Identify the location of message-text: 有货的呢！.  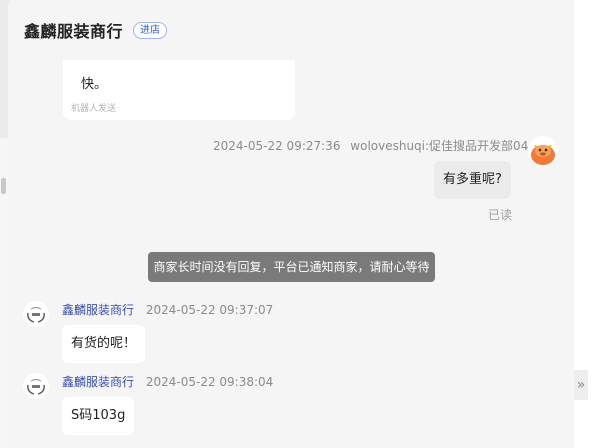
(104, 343).